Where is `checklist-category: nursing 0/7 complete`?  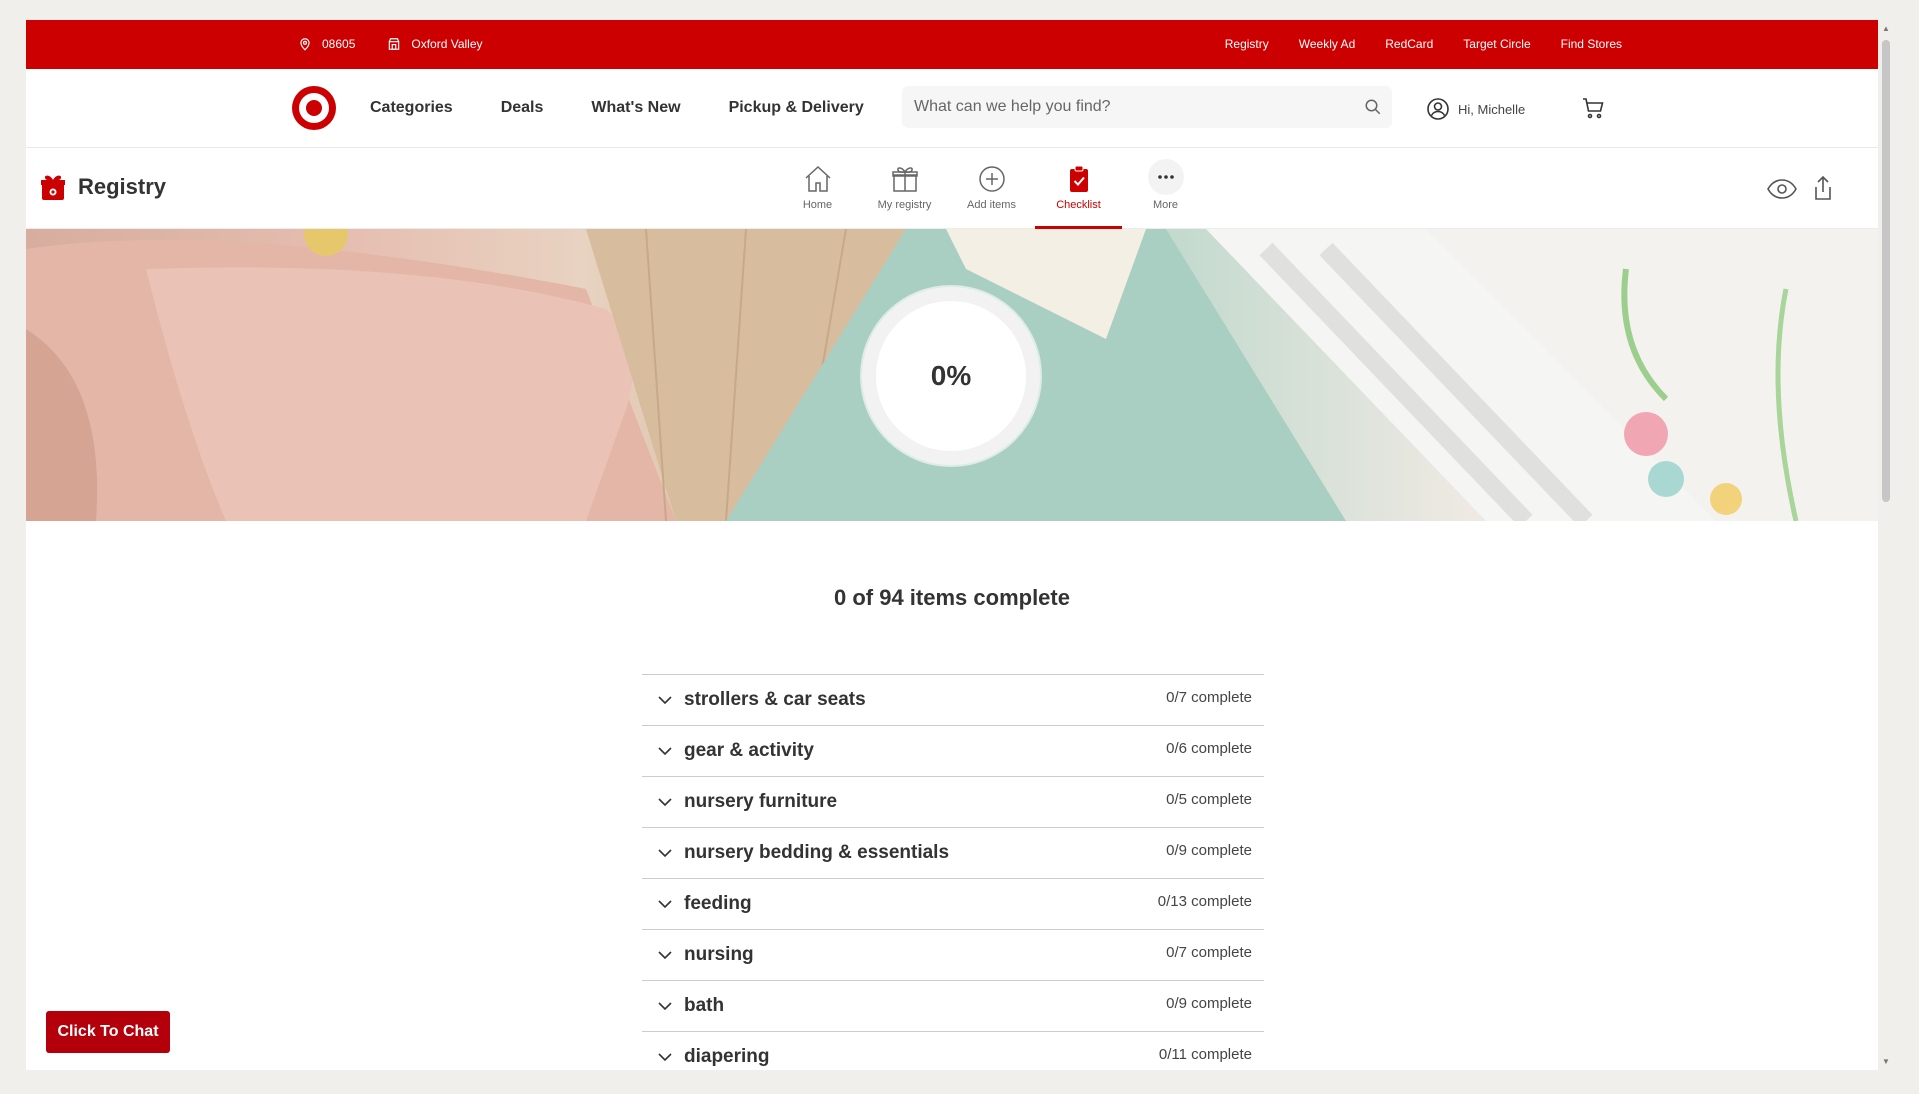
checklist-category: nursing 0/7 complete is located at coordinates (953, 955).